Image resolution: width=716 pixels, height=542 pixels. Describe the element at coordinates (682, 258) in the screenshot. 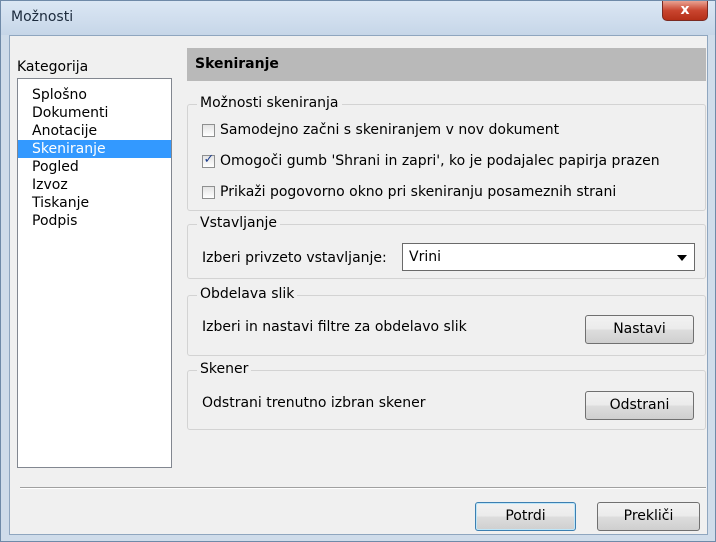

I see `dropdown-arrow-icon` at that location.